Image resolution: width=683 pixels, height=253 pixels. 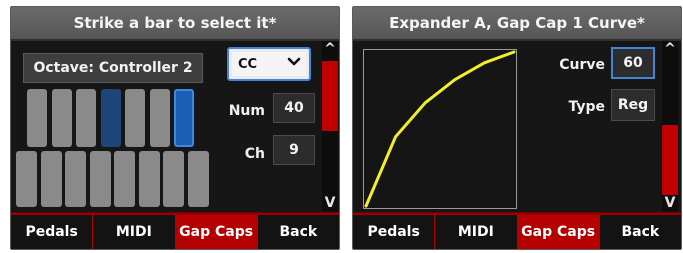 What do you see at coordinates (246, 111) in the screenshot?
I see `num-label: Num` at bounding box center [246, 111].